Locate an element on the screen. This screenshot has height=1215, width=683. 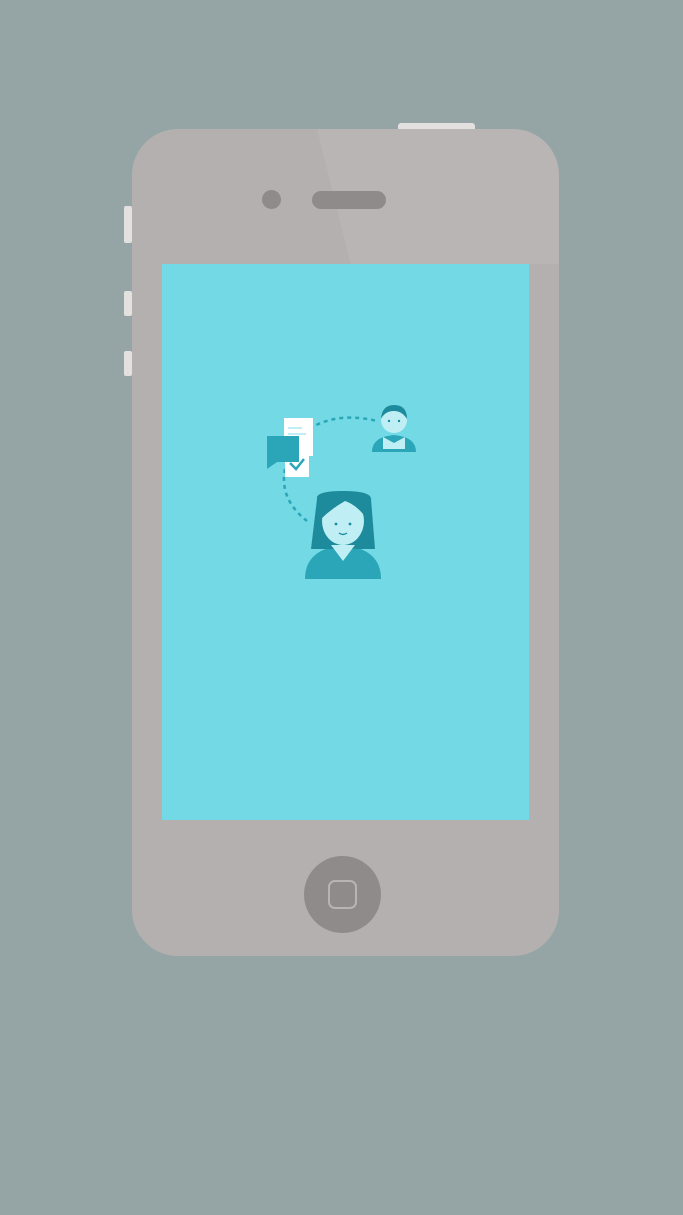
front-camera is located at coordinates (271, 199).